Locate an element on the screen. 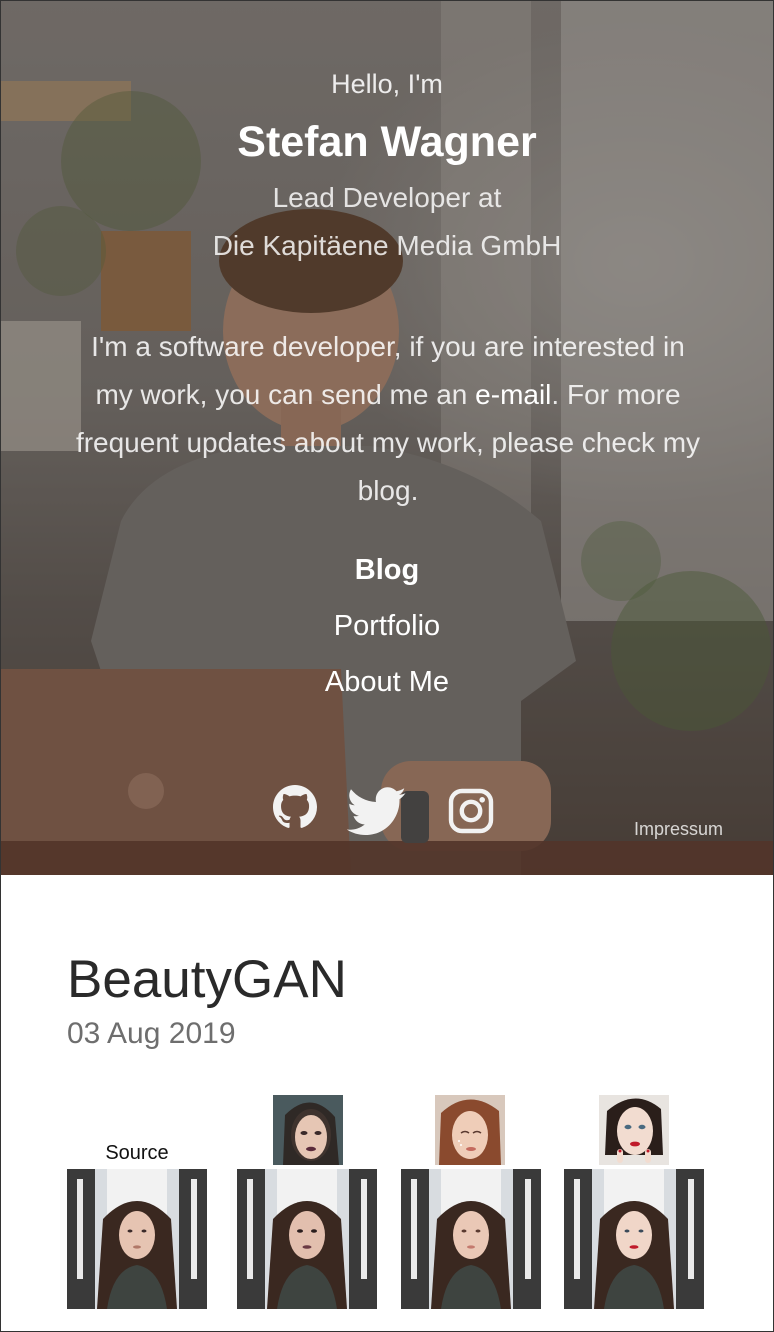  impressum-link: Impressum is located at coordinates (678, 829).